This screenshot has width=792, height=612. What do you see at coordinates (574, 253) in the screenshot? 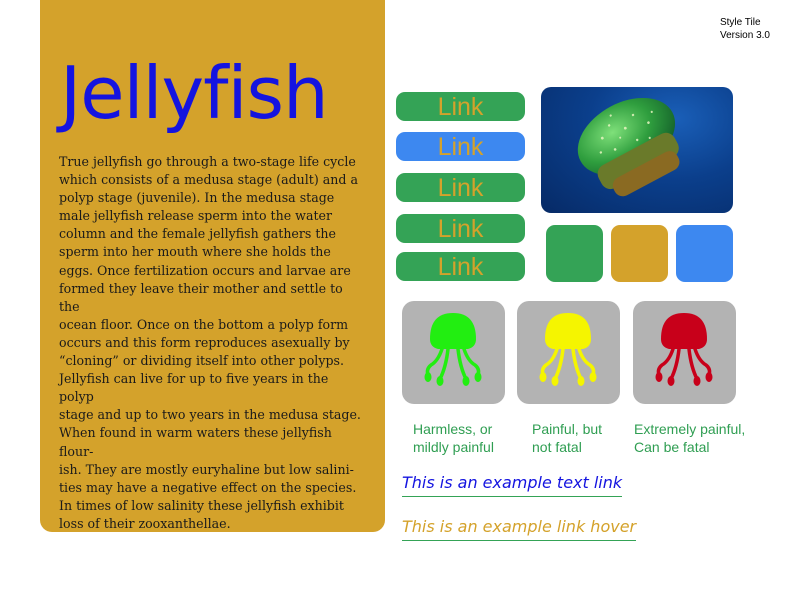
I see `swatch-green` at bounding box center [574, 253].